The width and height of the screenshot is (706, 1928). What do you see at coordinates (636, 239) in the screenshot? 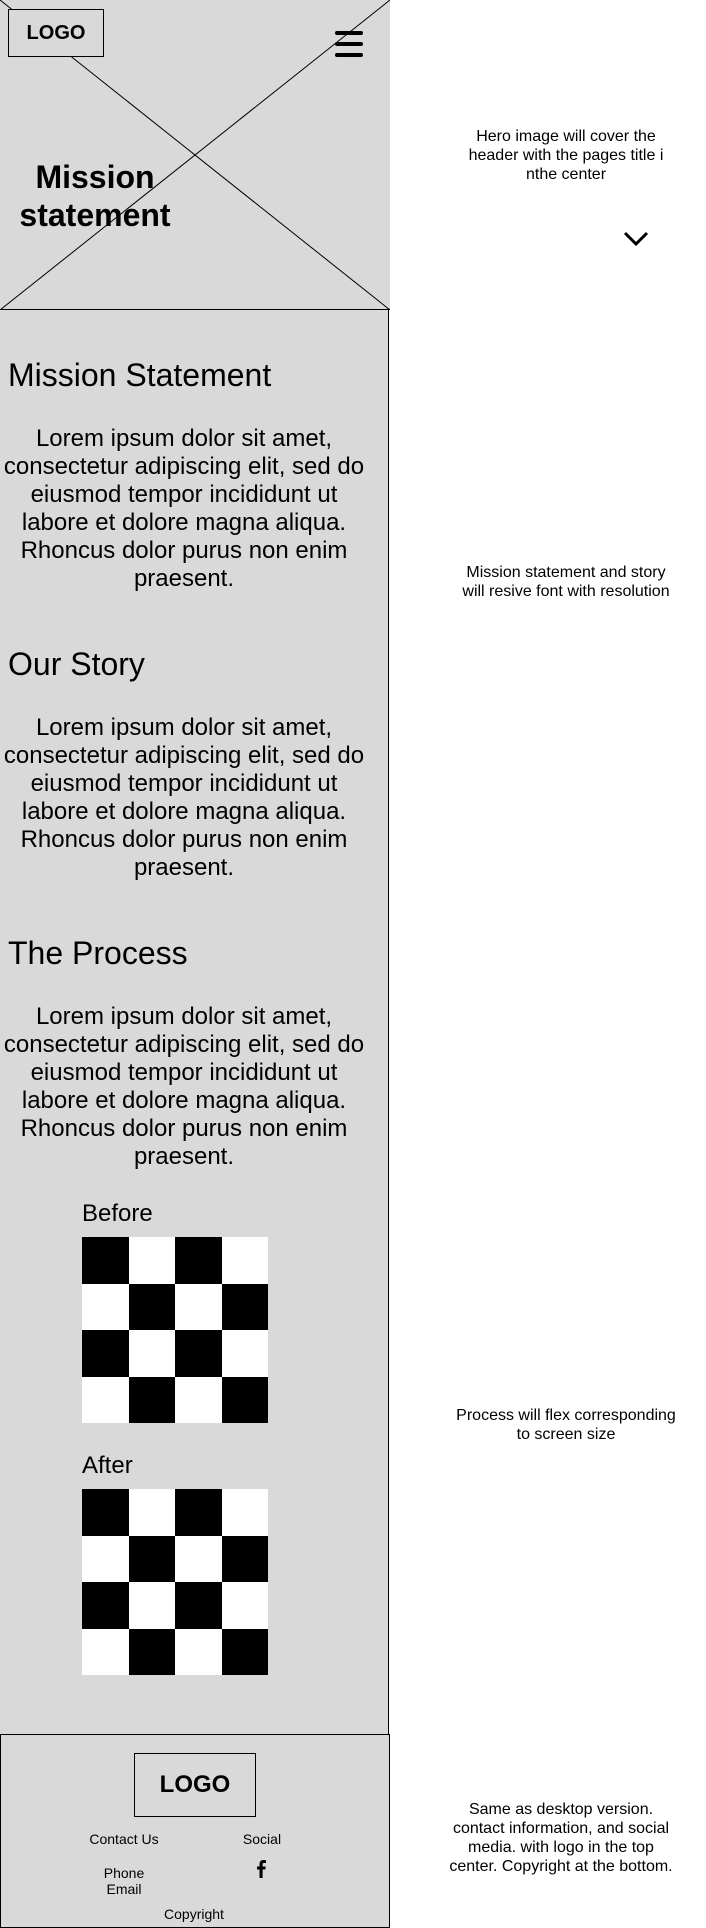
I see `chevron-down-icon` at bounding box center [636, 239].